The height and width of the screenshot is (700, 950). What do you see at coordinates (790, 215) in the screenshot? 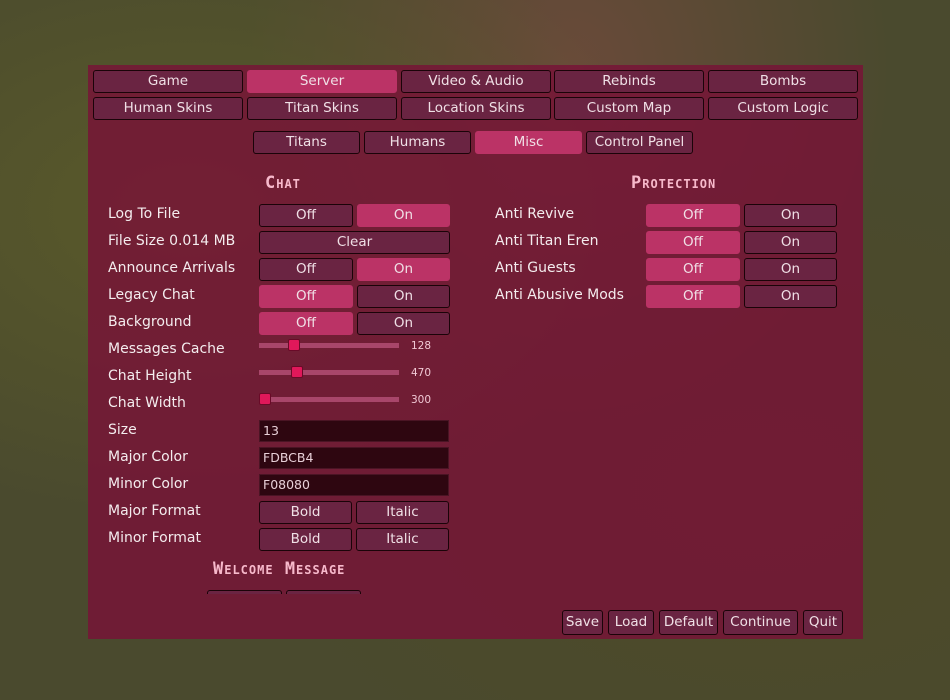
I see `anti-revive-on: On` at bounding box center [790, 215].